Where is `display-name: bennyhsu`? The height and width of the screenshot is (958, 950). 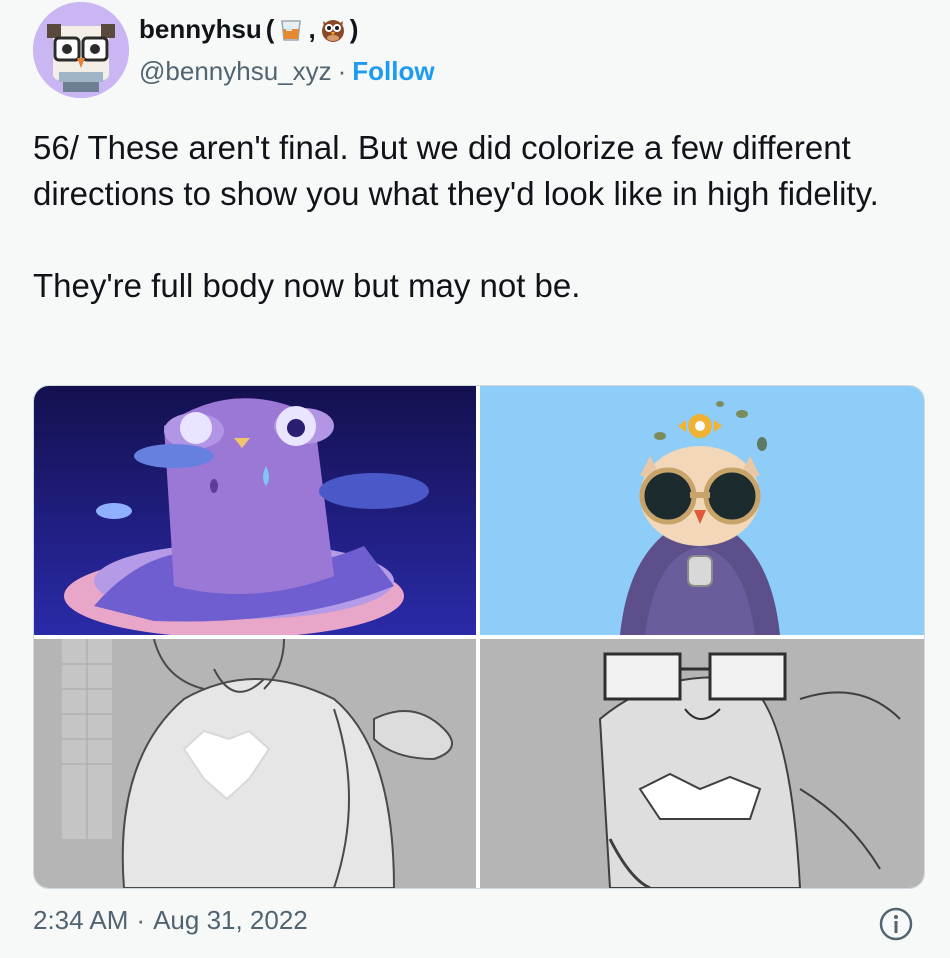 display-name: bennyhsu is located at coordinates (200, 29).